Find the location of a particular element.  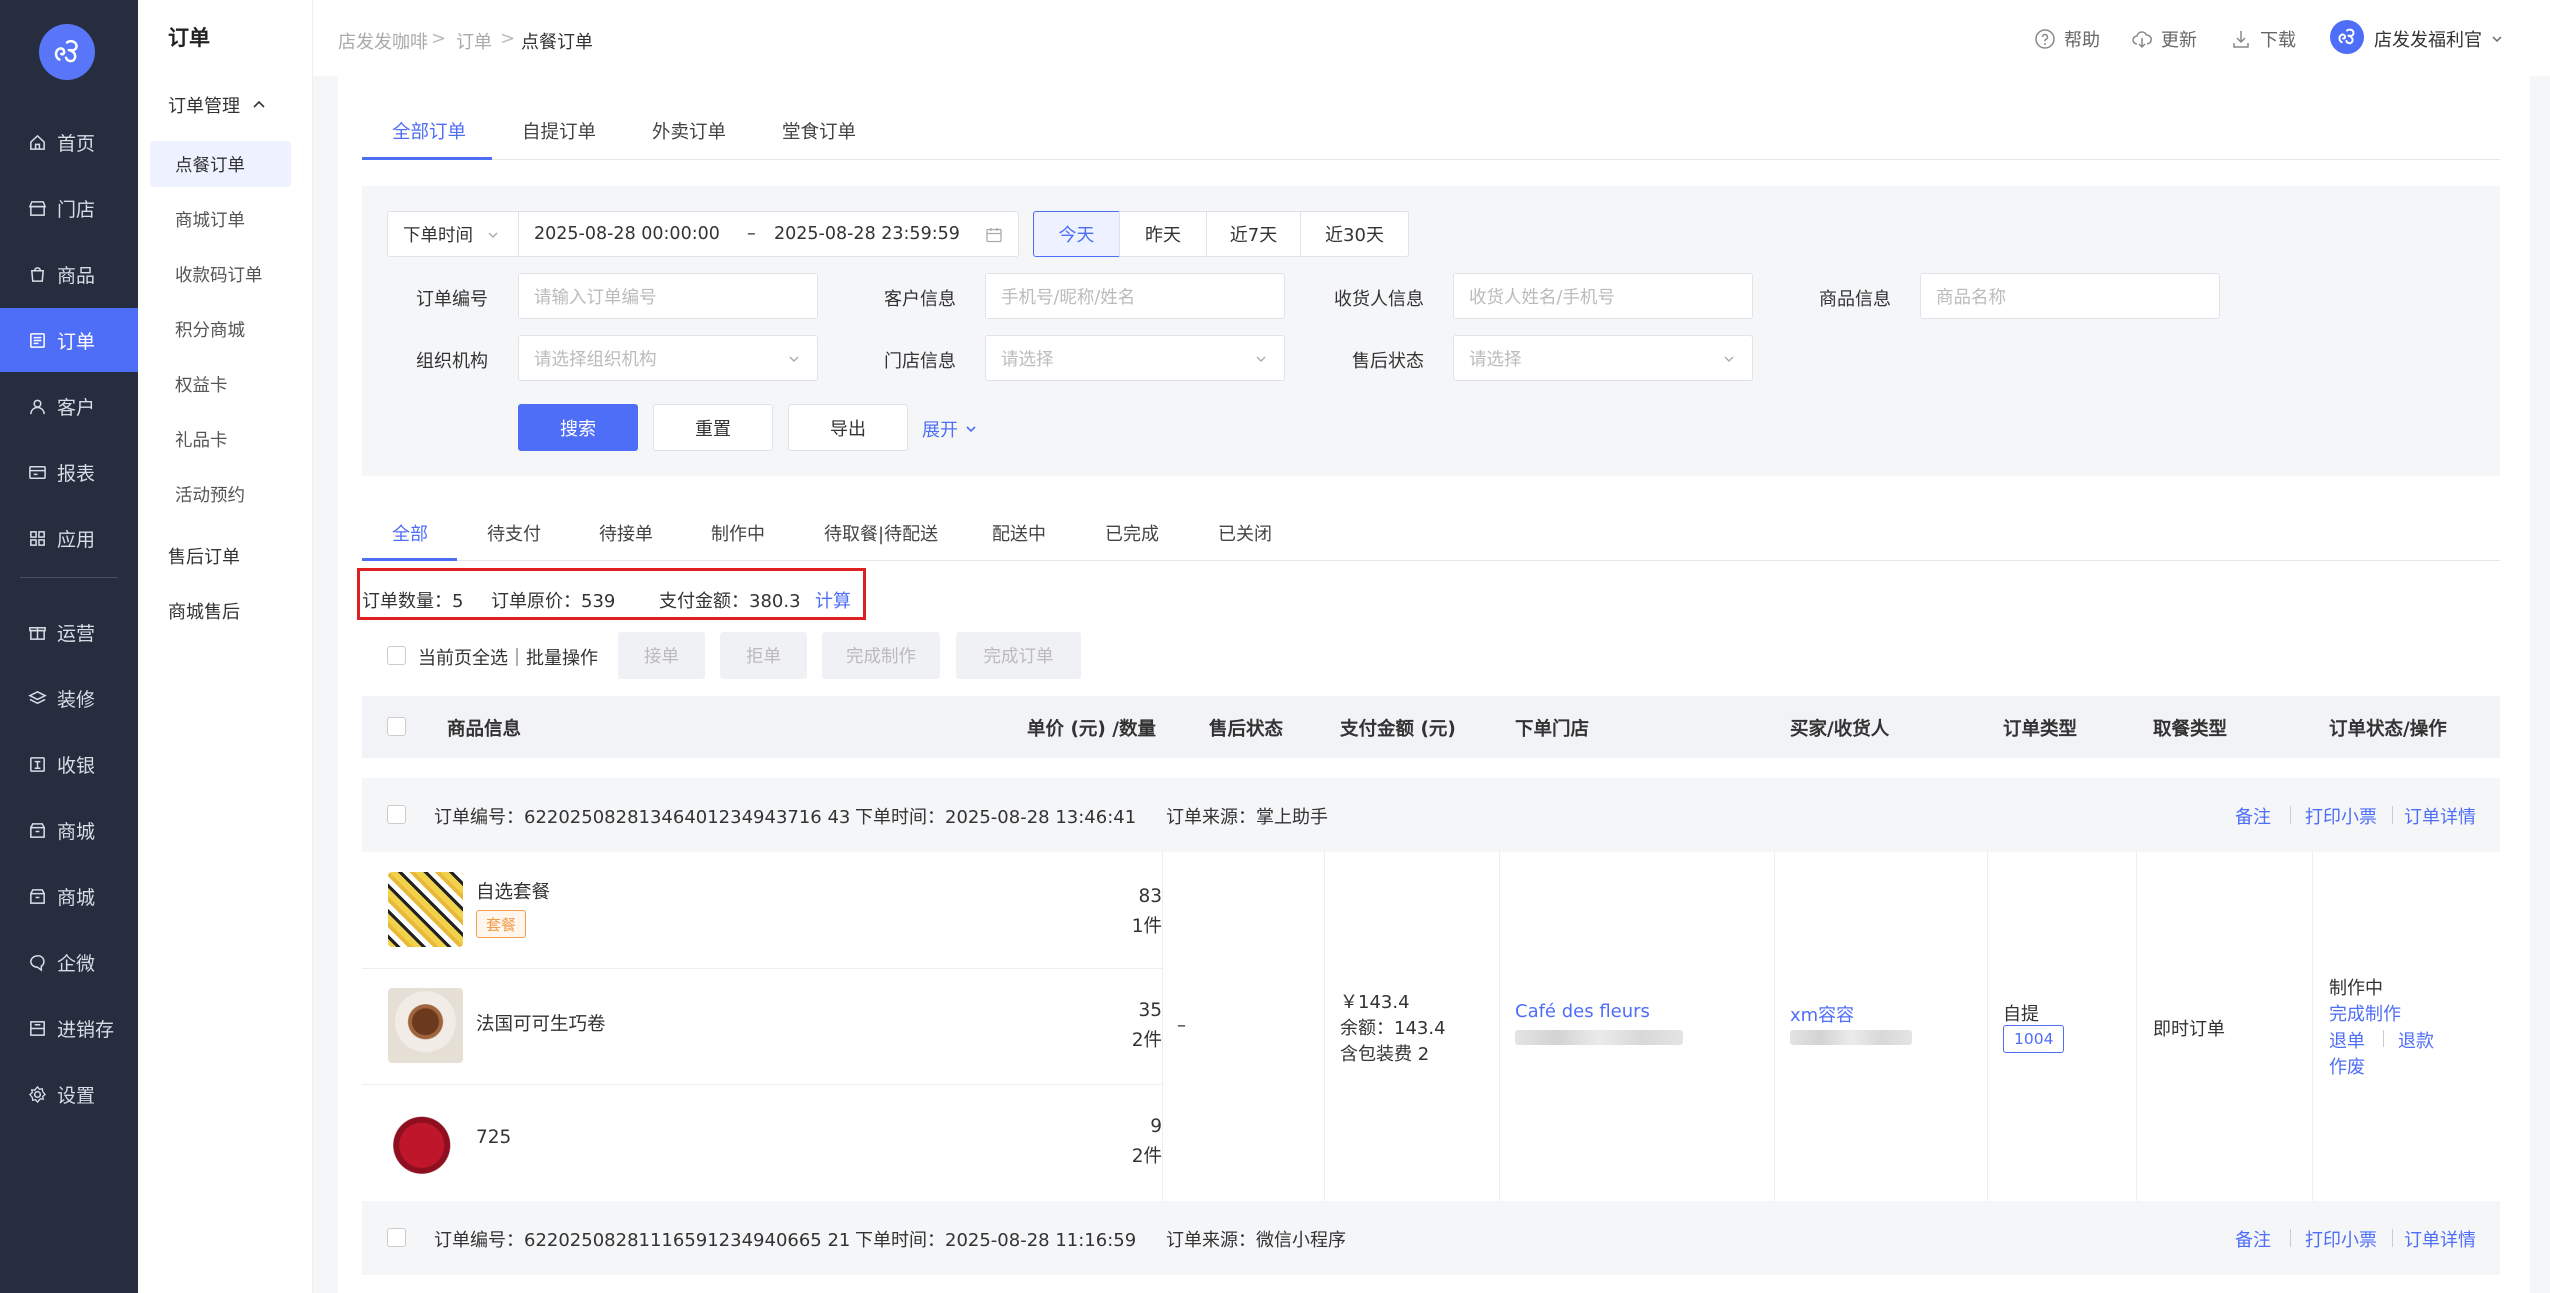

nav-item-4: 客户 is located at coordinates (69, 406).